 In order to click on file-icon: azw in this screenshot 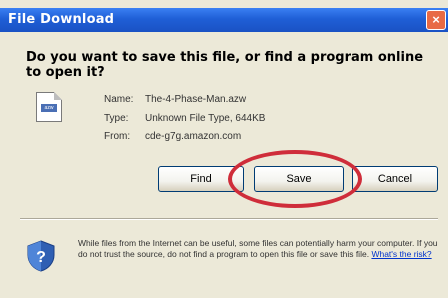, I will do `click(49, 107)`.